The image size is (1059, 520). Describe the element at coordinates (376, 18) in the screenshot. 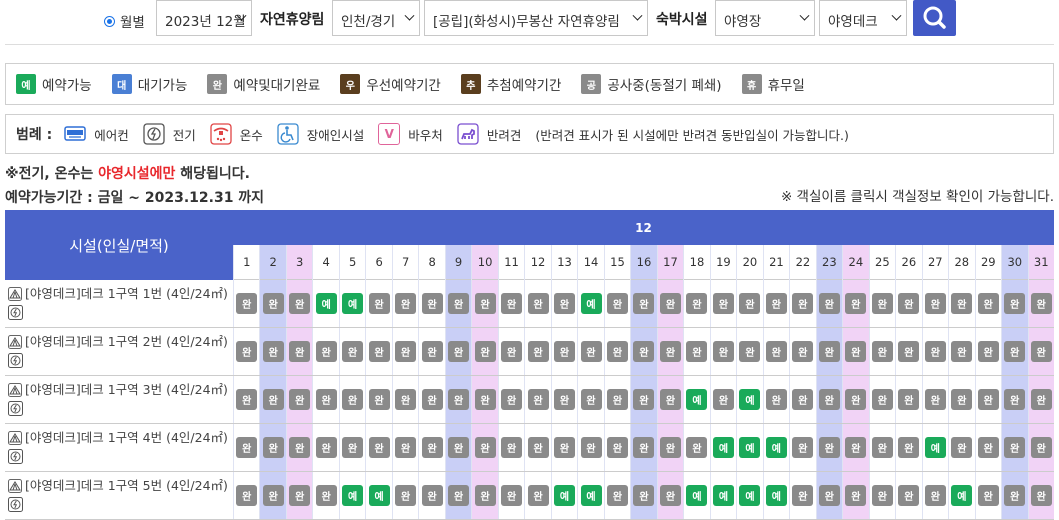

I see `region-select: 인천/경기` at that location.